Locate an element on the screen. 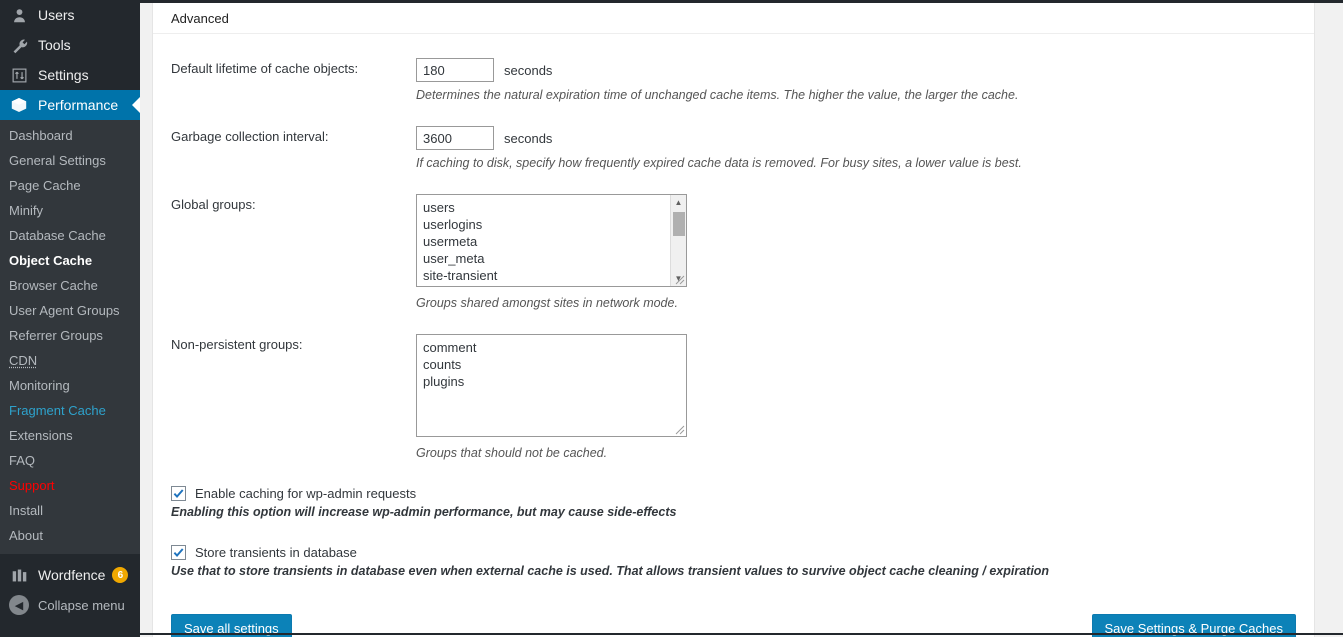 The width and height of the screenshot is (1343, 637). sidebar-subitem-minify: Minify is located at coordinates (70, 210).